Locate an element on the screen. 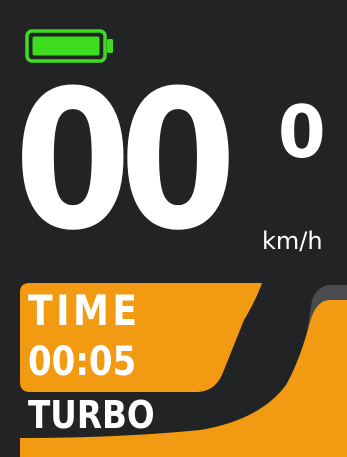  trip-time-value: 00:05 is located at coordinates (82, 362).